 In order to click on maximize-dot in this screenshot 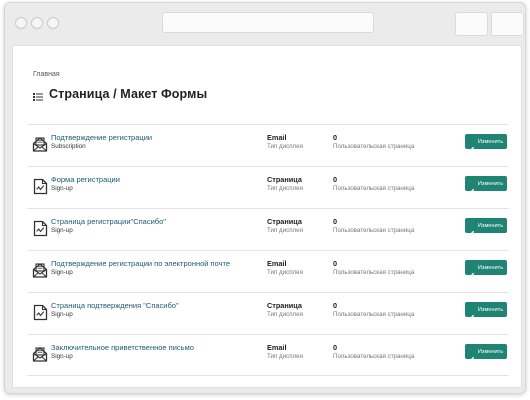, I will do `click(53, 23)`.